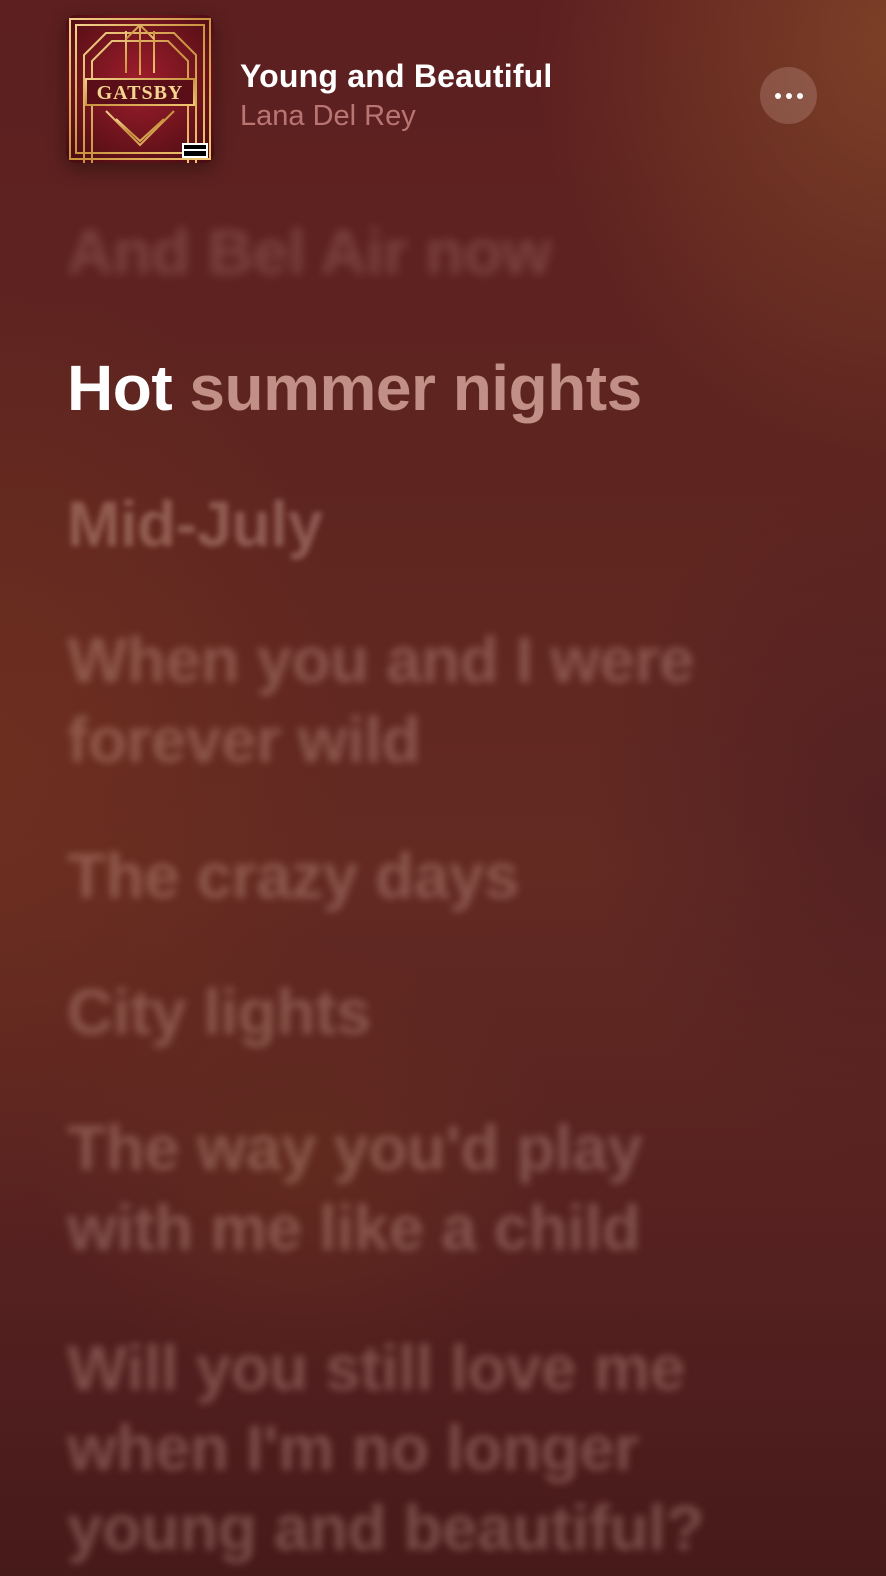  I want to click on lyric-line: Mid-July, so click(447, 524).